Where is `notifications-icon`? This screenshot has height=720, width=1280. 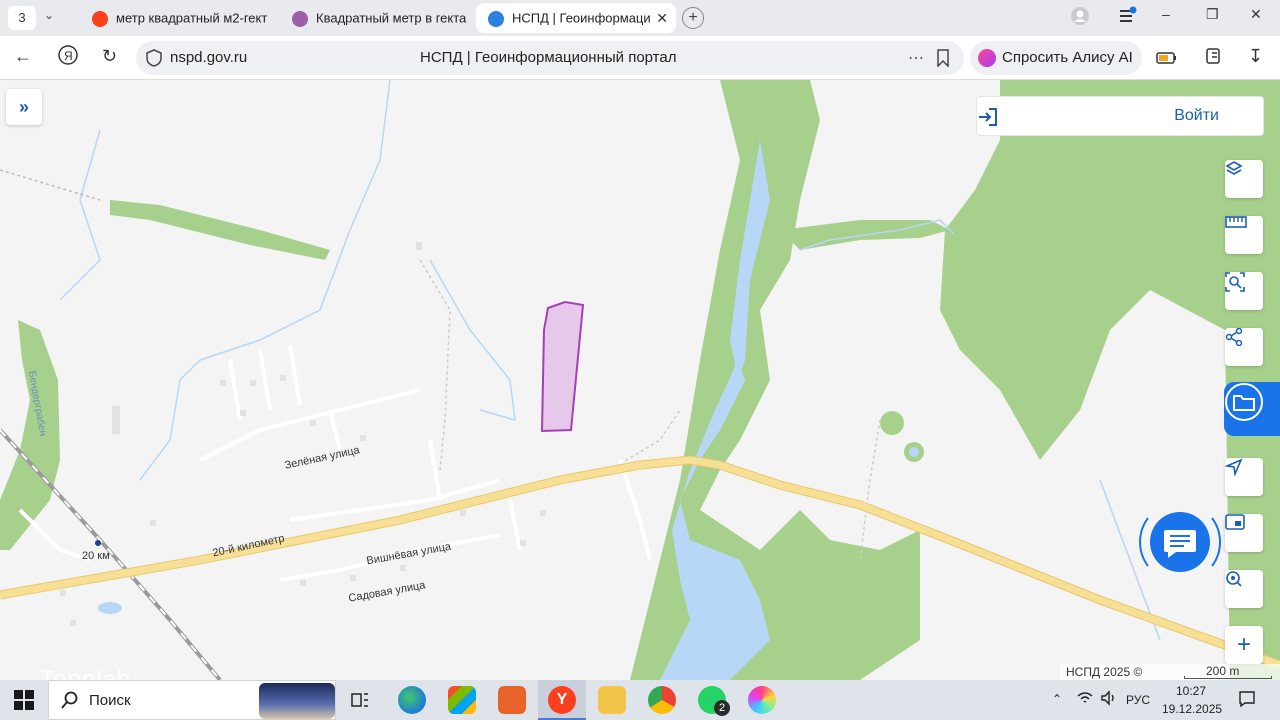 notifications-icon is located at coordinates (1247, 700).